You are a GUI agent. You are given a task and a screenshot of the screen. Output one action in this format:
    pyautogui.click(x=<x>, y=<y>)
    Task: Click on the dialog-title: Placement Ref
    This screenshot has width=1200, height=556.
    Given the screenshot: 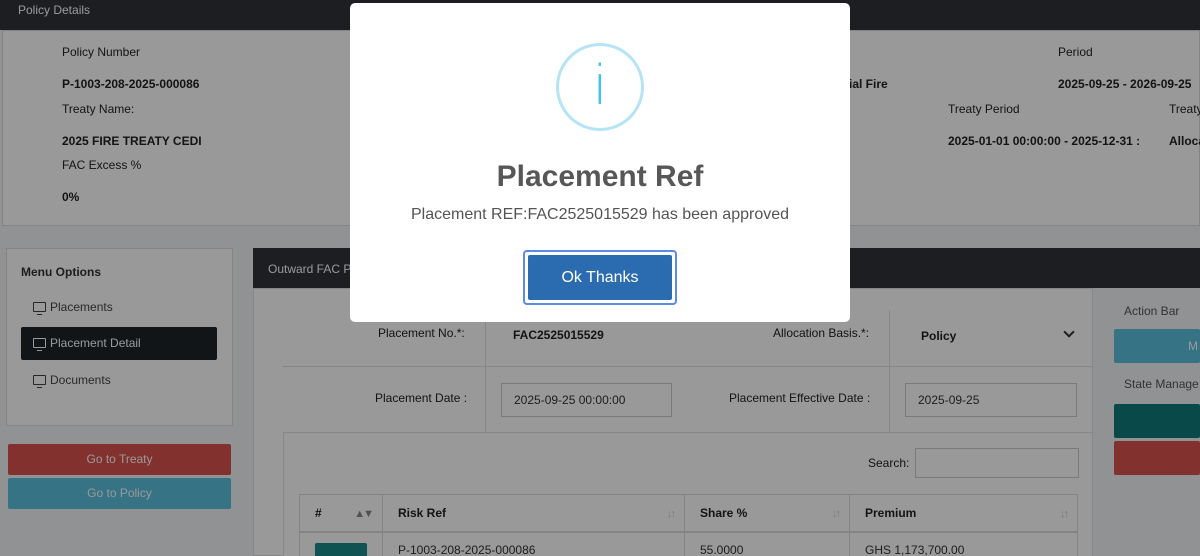 What is the action you would take?
    pyautogui.click(x=600, y=176)
    